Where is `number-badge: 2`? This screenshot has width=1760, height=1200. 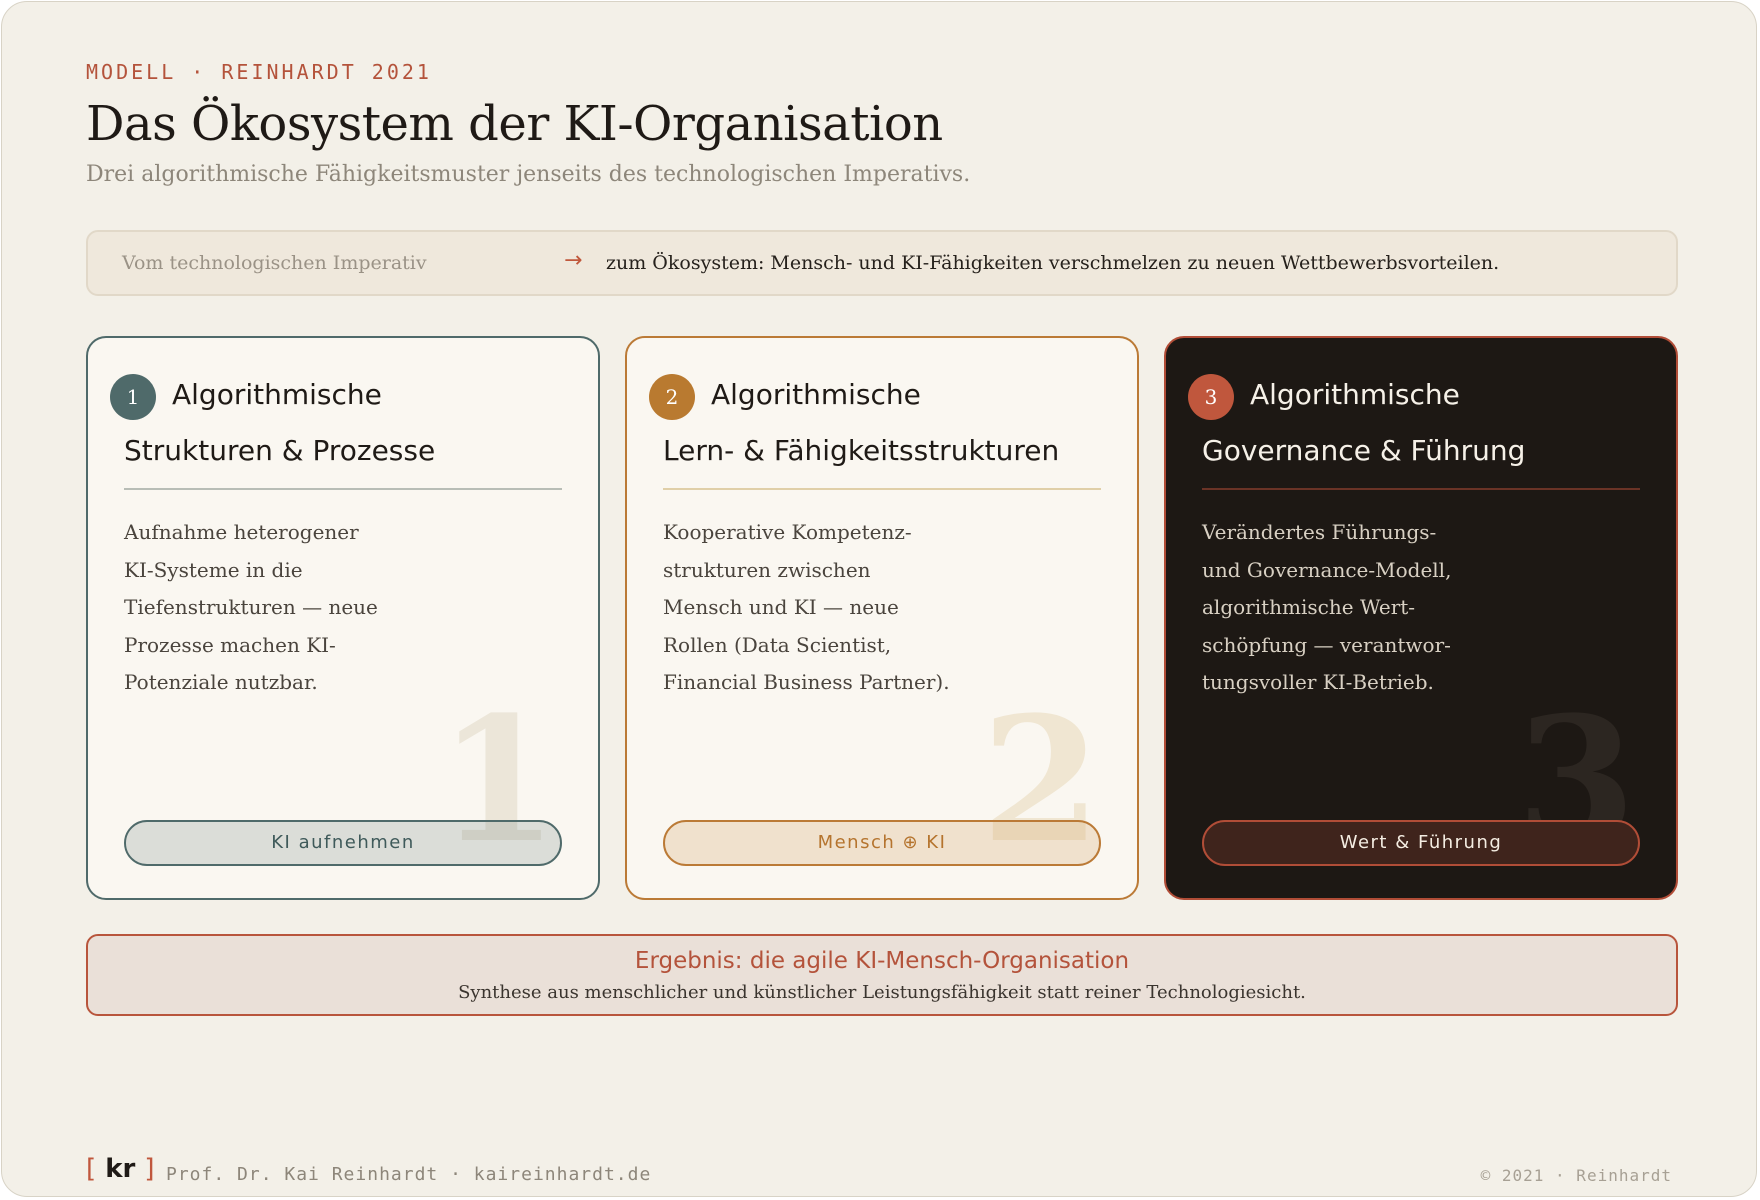 number-badge: 2 is located at coordinates (672, 397).